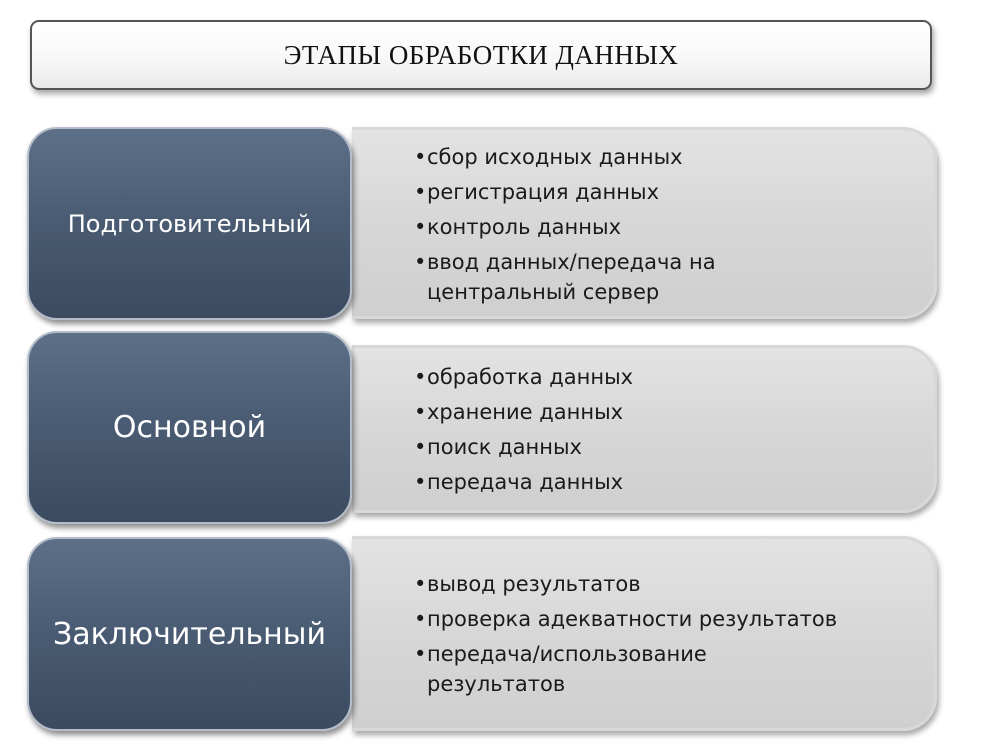  I want to click on stage-label: Основной, so click(189, 427).